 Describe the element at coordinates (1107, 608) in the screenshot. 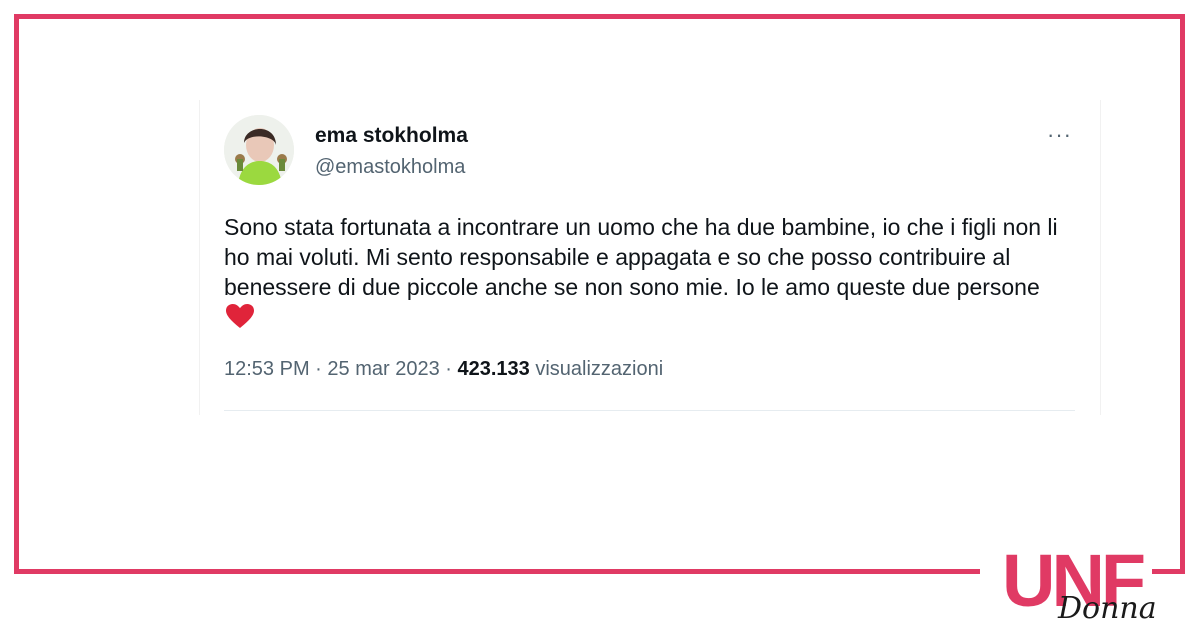

I see `svg-text: Donna` at that location.